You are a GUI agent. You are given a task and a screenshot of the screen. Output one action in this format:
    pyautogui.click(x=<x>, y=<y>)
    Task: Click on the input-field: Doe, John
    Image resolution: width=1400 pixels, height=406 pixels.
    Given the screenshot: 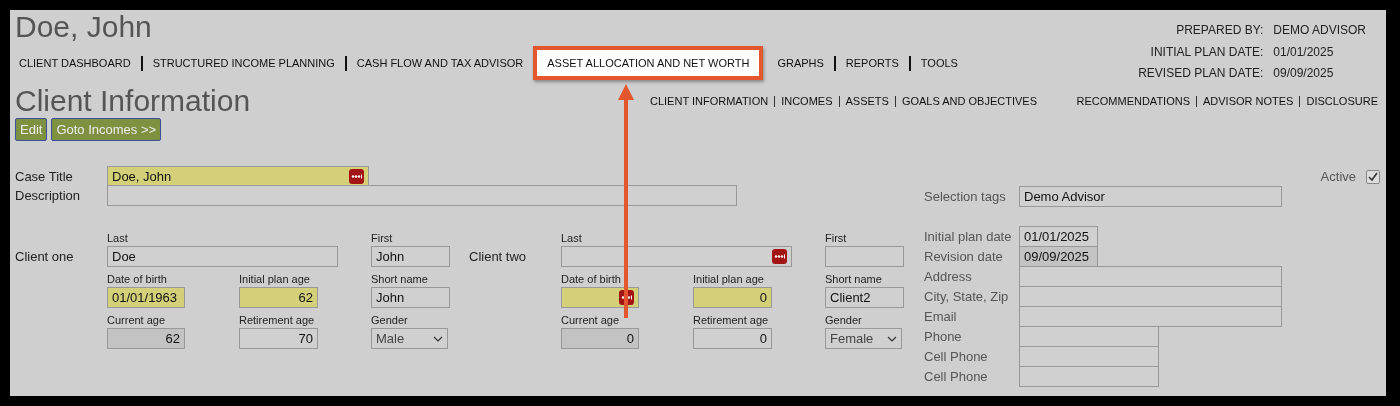 What is the action you would take?
    pyautogui.click(x=238, y=176)
    